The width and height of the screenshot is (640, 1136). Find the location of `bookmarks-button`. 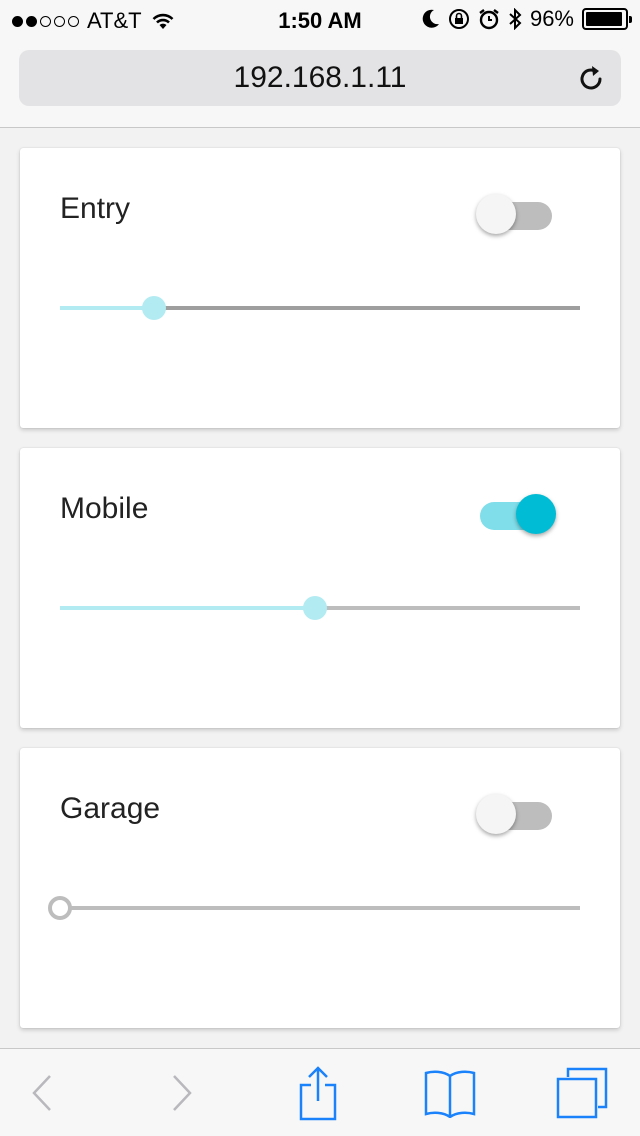

bookmarks-button is located at coordinates (450, 1092).